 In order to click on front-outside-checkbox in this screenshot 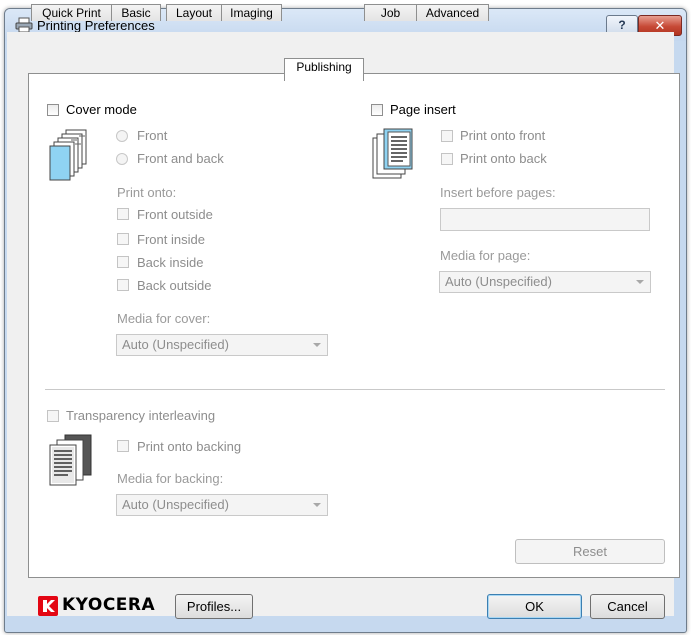, I will do `click(123, 214)`.